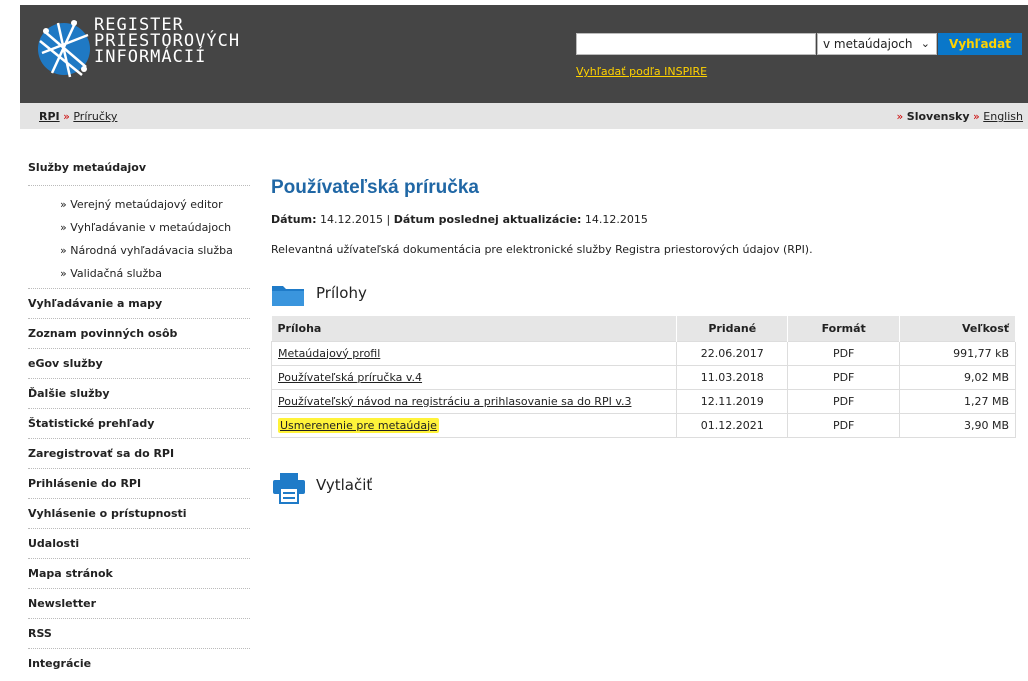 The height and width of the screenshot is (681, 1028). Describe the element at coordinates (938, 116) in the screenshot. I see `language-current: Slovensky` at that location.